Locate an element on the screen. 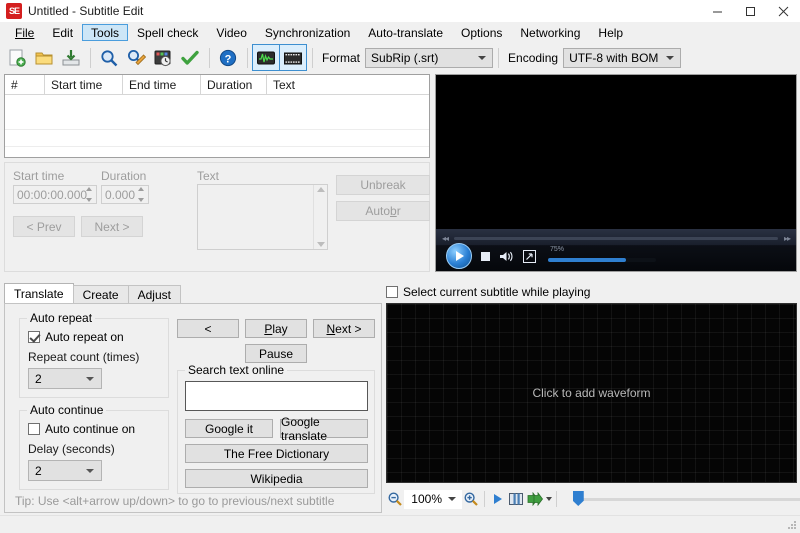 The image size is (800, 533). slider-thumb is located at coordinates (578, 498).